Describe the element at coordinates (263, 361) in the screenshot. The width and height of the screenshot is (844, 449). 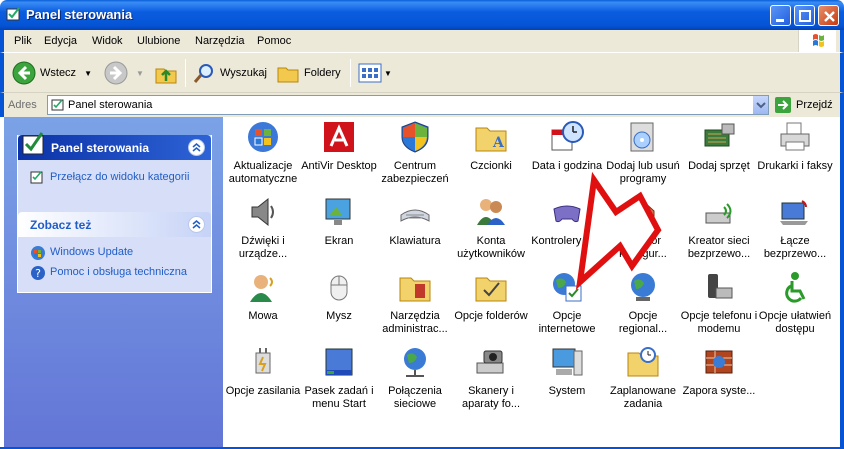
I see `power-icon` at that location.